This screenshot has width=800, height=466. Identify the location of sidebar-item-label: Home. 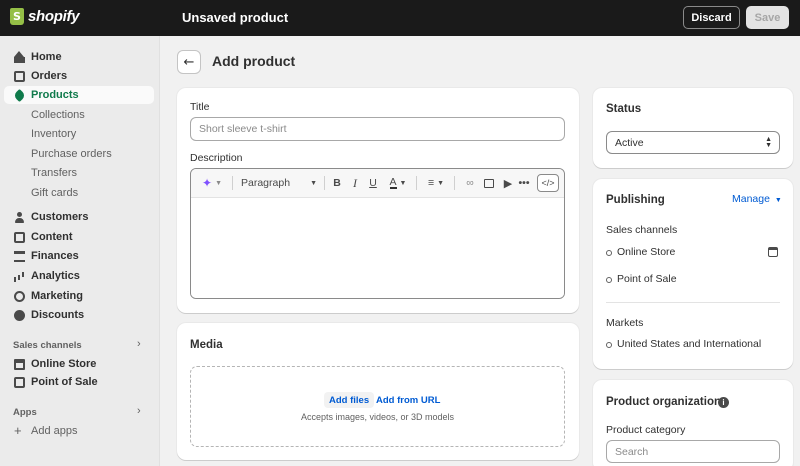
(46, 57).